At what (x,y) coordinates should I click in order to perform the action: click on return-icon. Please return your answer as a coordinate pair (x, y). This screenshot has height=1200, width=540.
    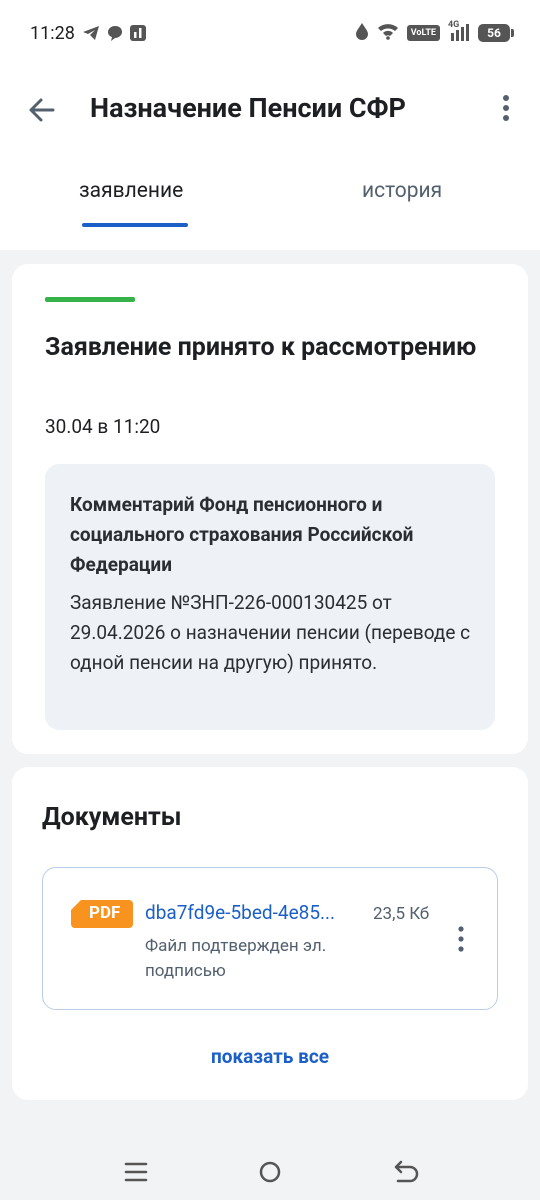
    Looking at the image, I should click on (406, 1171).